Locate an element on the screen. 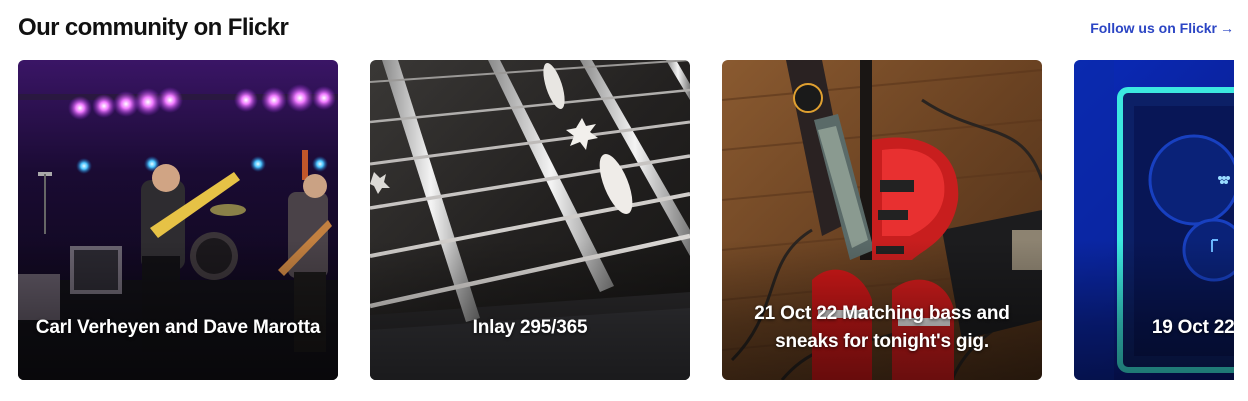 This screenshot has width=1248, height=401. section-heading: Our community on Flickr is located at coordinates (153, 27).